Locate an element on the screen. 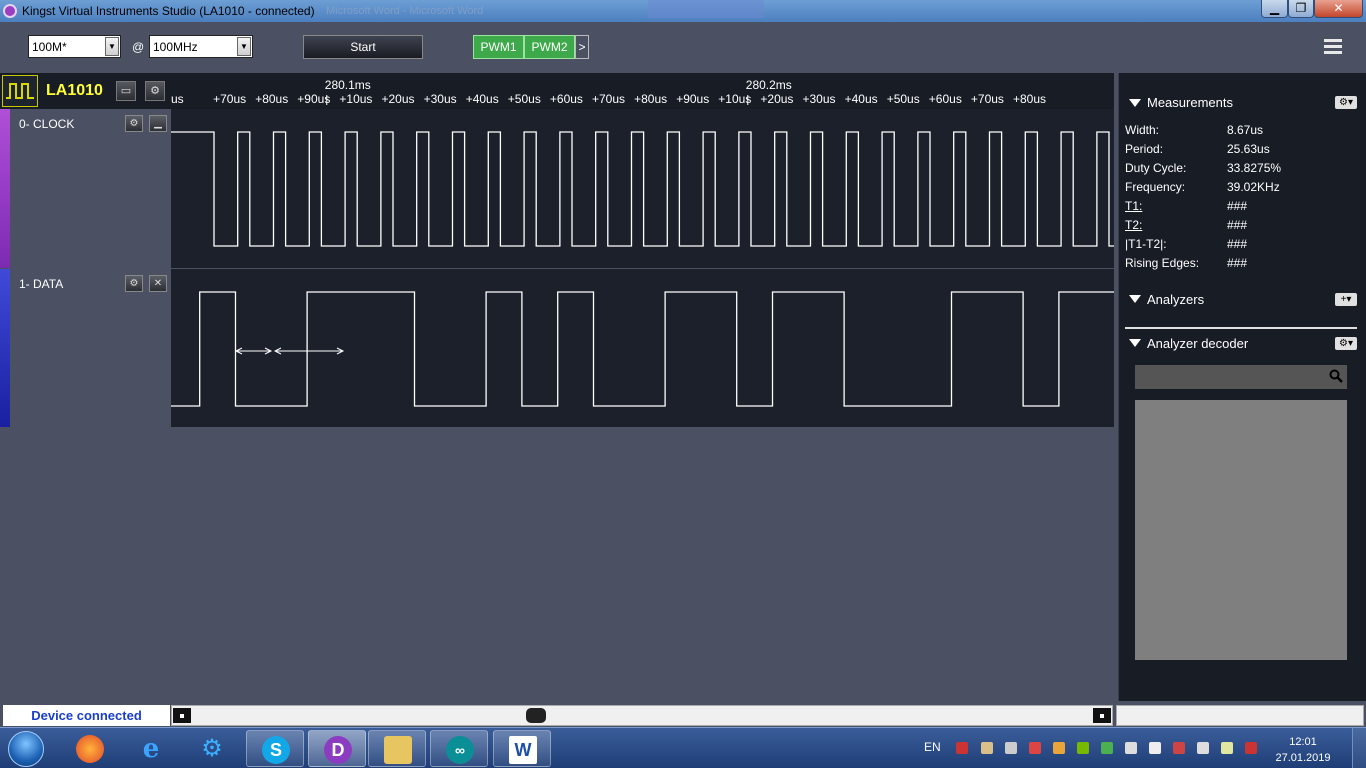 The height and width of the screenshot is (768, 1366). sample-rate-value: 100MHz is located at coordinates (175, 47).